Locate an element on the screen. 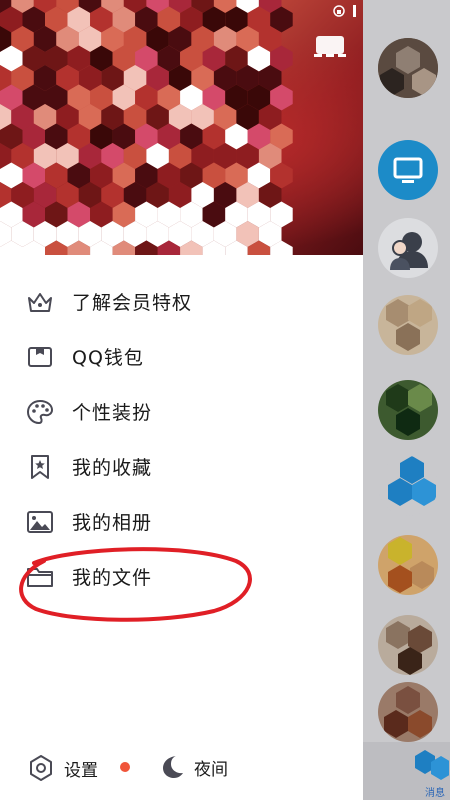 This screenshot has width=450, height=800. monitor-icon is located at coordinates (408, 170).